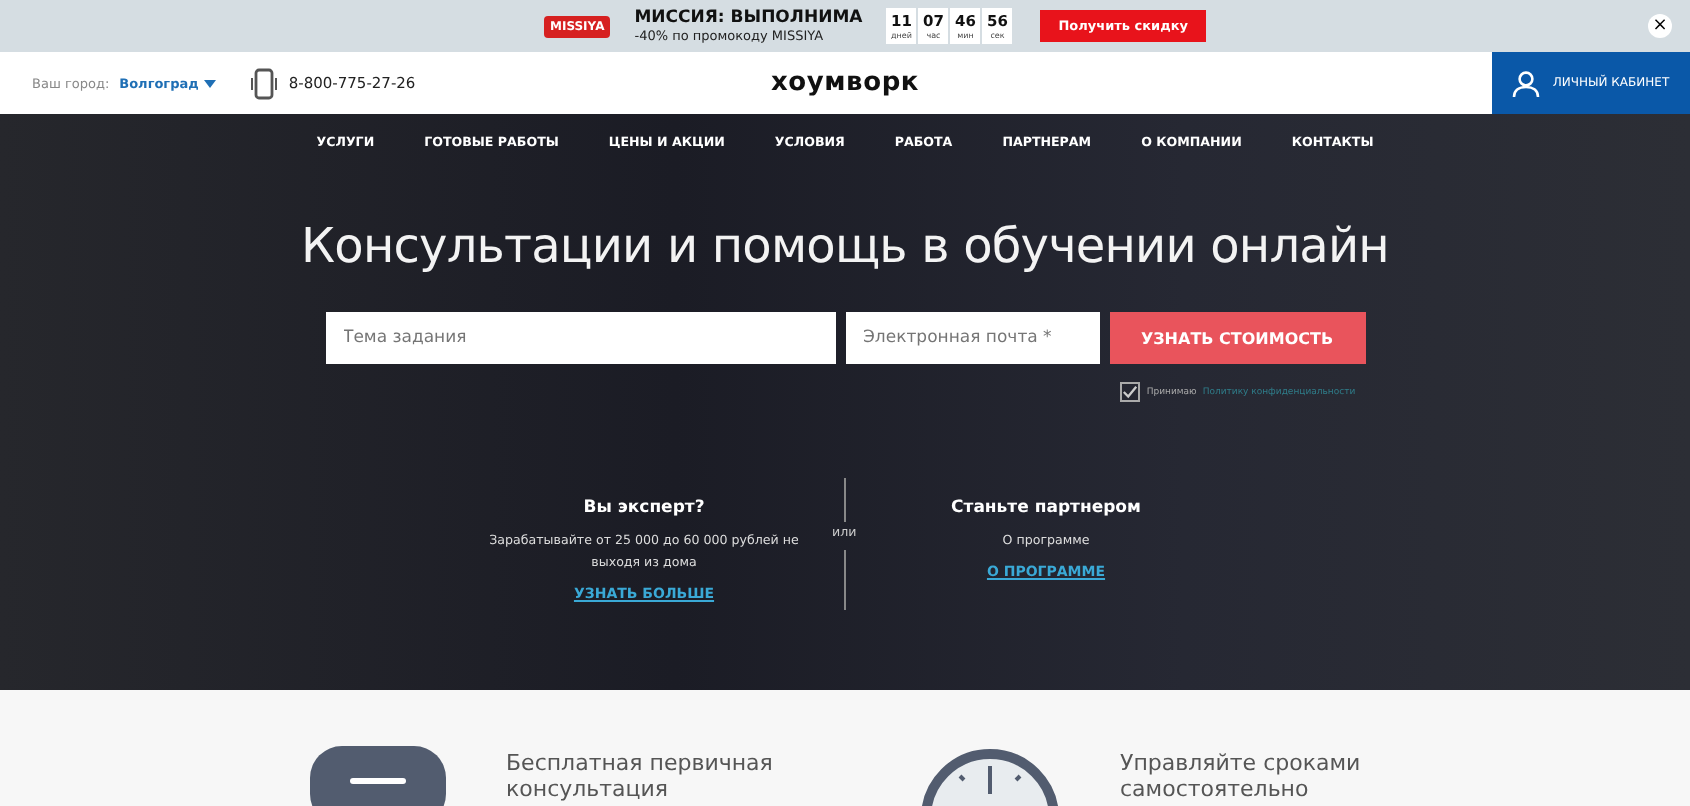 Image resolution: width=1690 pixels, height=806 pixels. What do you see at coordinates (1130, 392) in the screenshot?
I see `consent-checkbox` at bounding box center [1130, 392].